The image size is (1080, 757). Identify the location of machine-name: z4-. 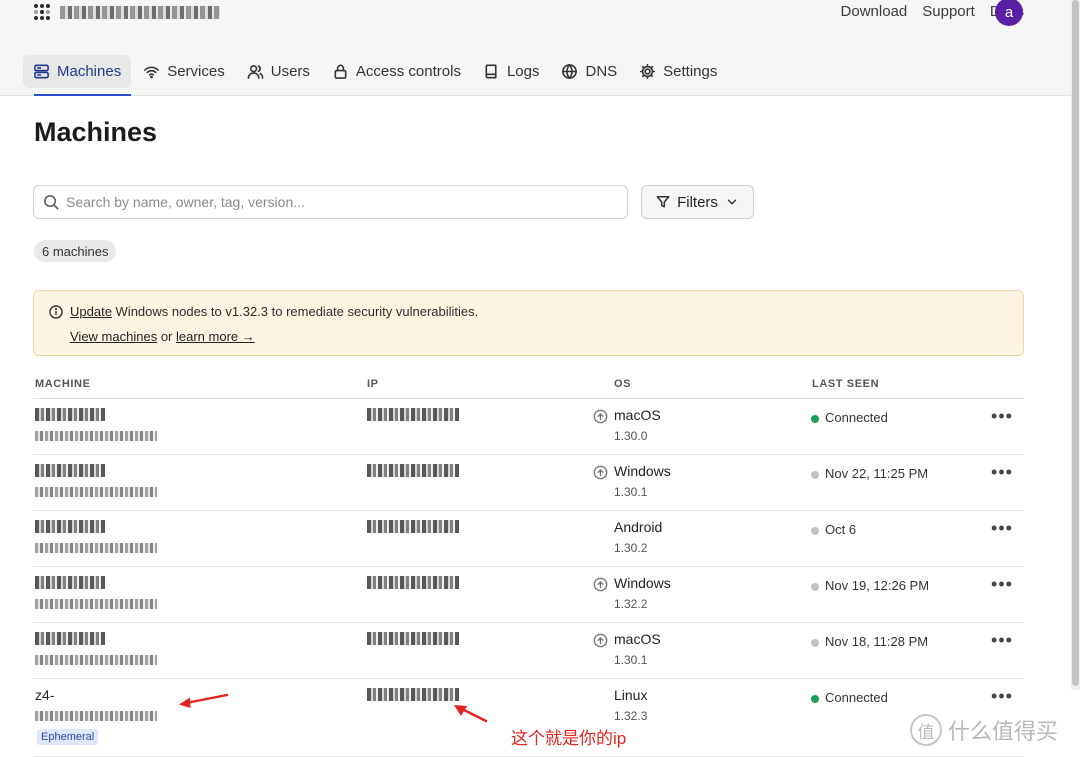
(44, 695).